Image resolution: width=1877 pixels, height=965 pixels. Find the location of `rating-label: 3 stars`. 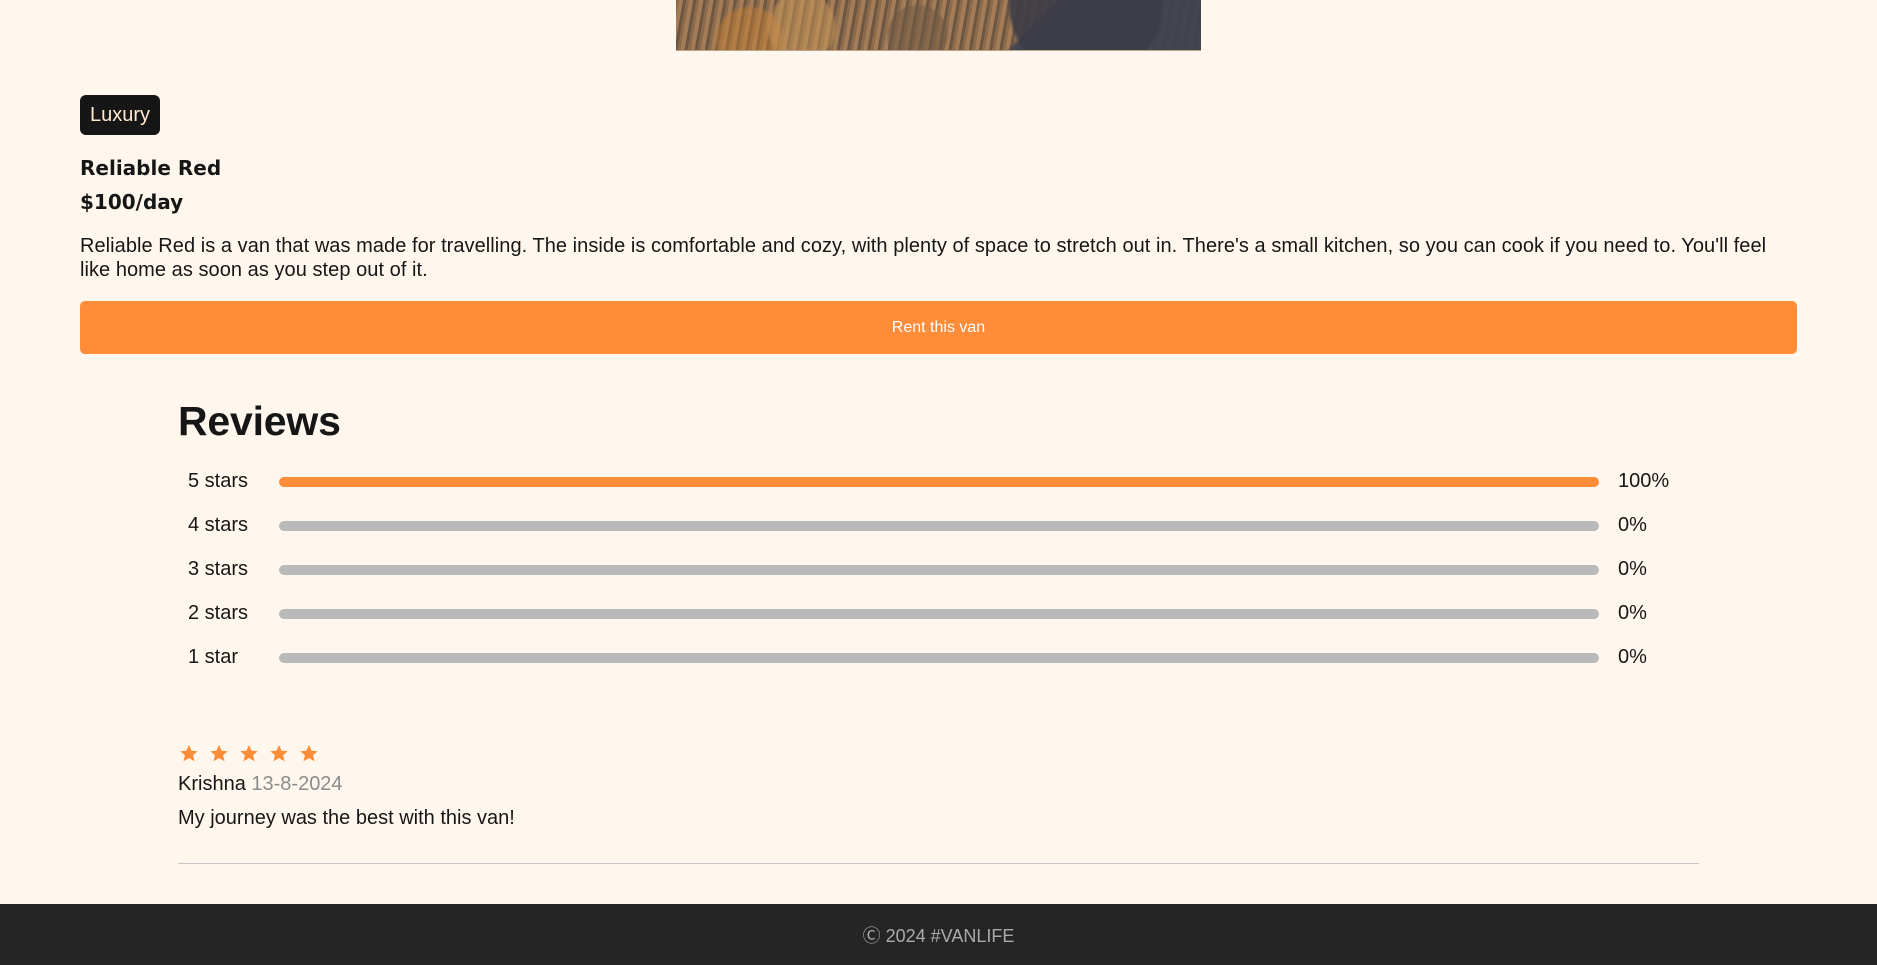

rating-label: 3 stars is located at coordinates (218, 569).